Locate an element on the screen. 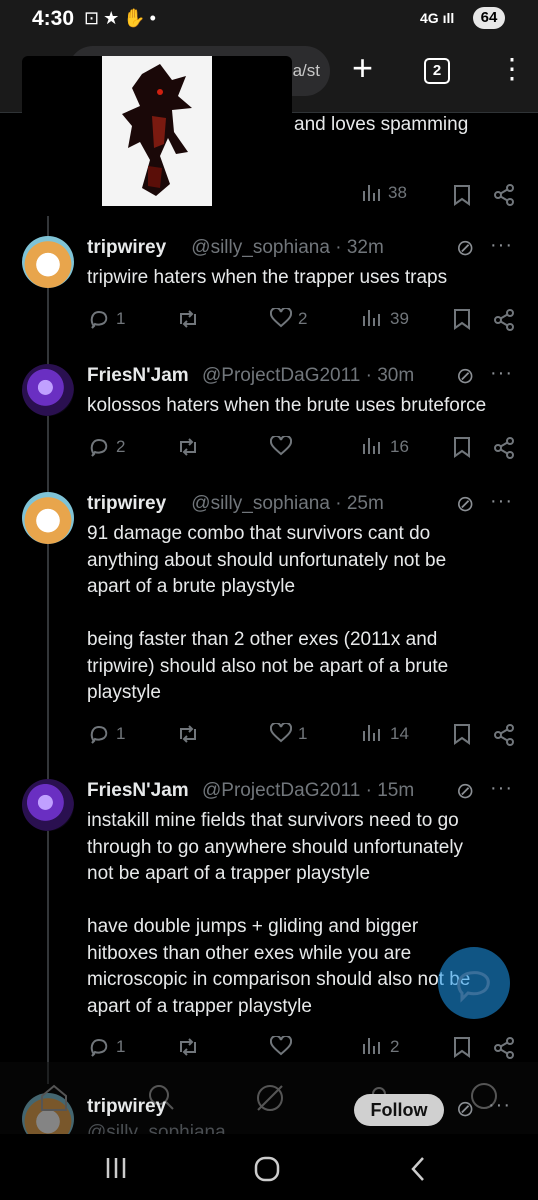  reply-button: 2 is located at coordinates (106, 448).